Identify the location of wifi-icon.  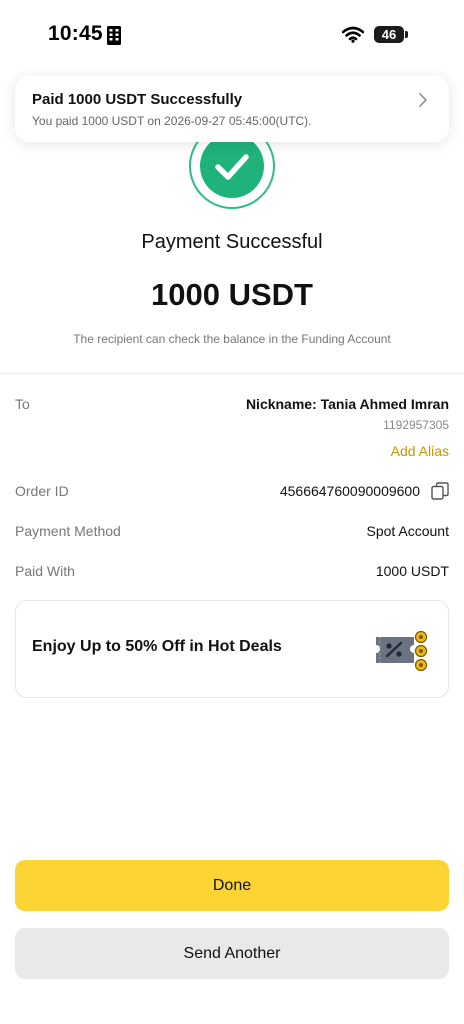
(353, 34).